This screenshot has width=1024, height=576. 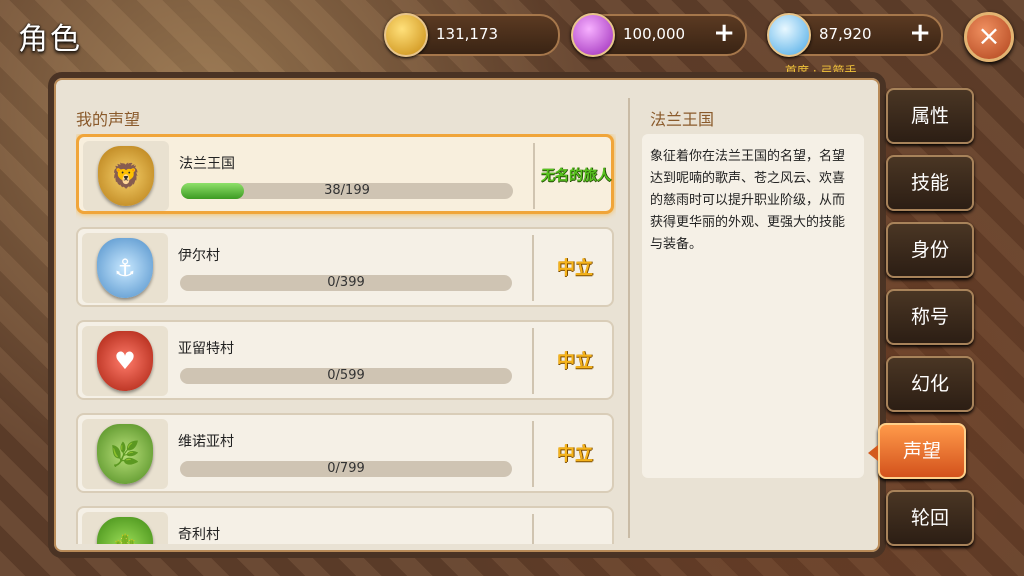 I want to click on progress-text: 0/399, so click(x=346, y=282).